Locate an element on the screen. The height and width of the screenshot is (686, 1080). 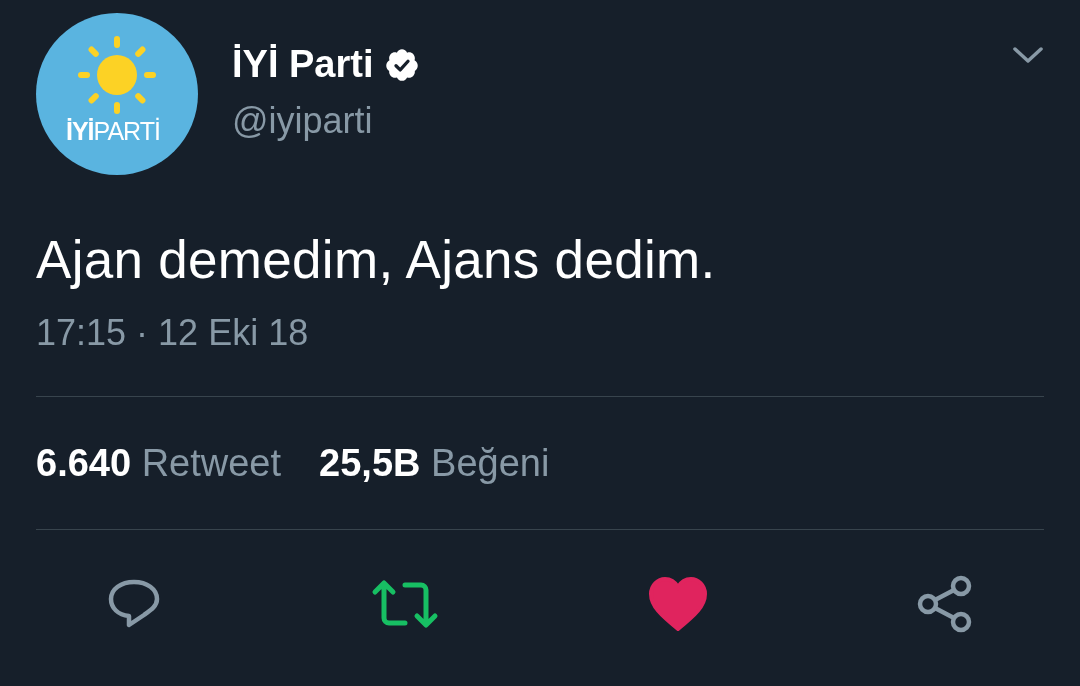
chevron-down-icon is located at coordinates (1028, 55).